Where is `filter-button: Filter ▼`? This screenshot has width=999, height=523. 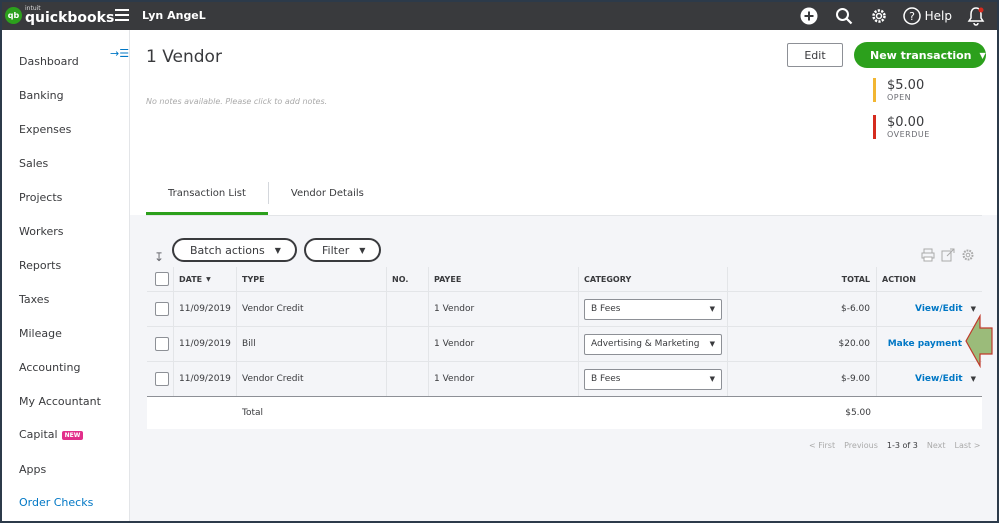
filter-button: Filter ▼ is located at coordinates (343, 250).